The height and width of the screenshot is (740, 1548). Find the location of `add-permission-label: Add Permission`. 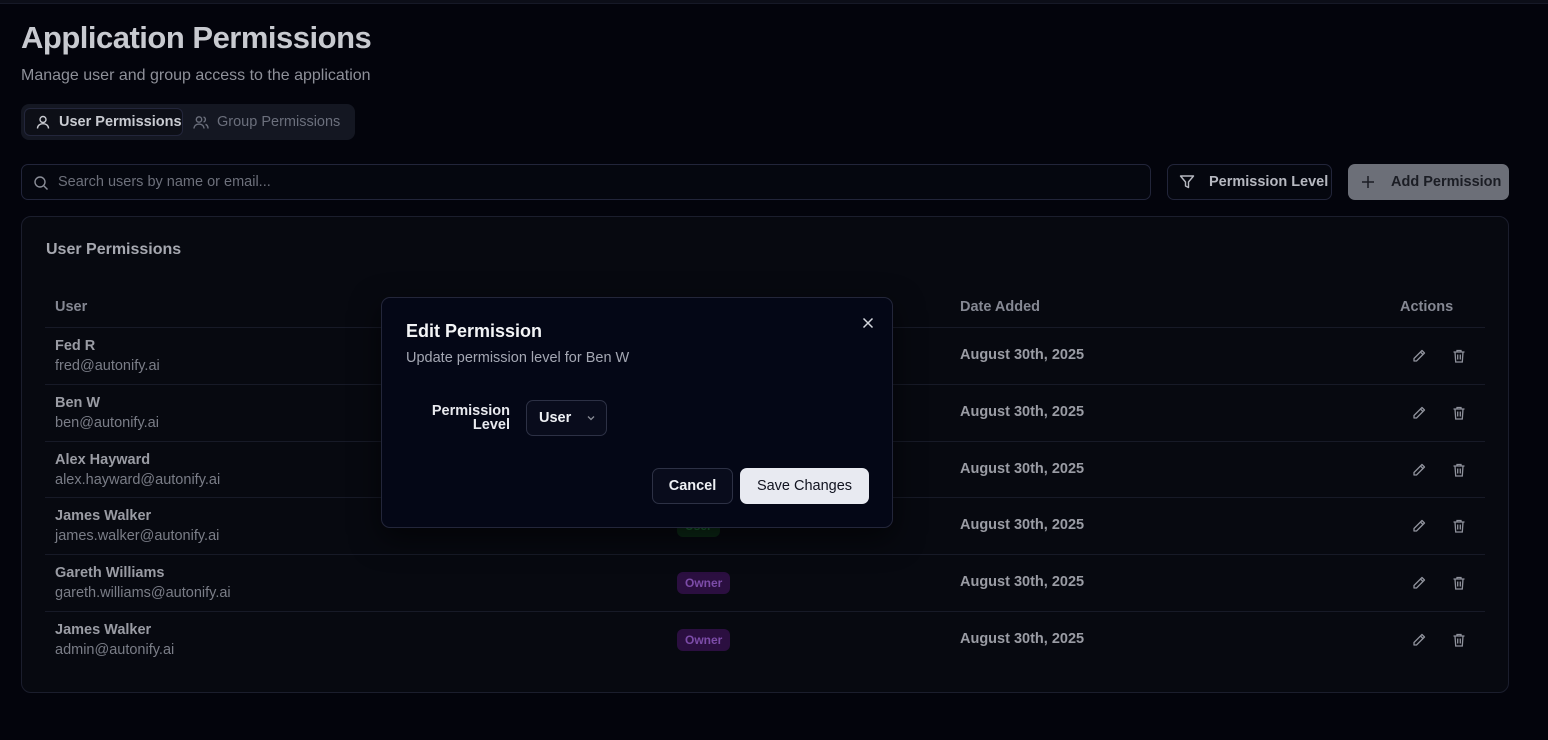

add-permission-label: Add Permission is located at coordinates (1446, 182).